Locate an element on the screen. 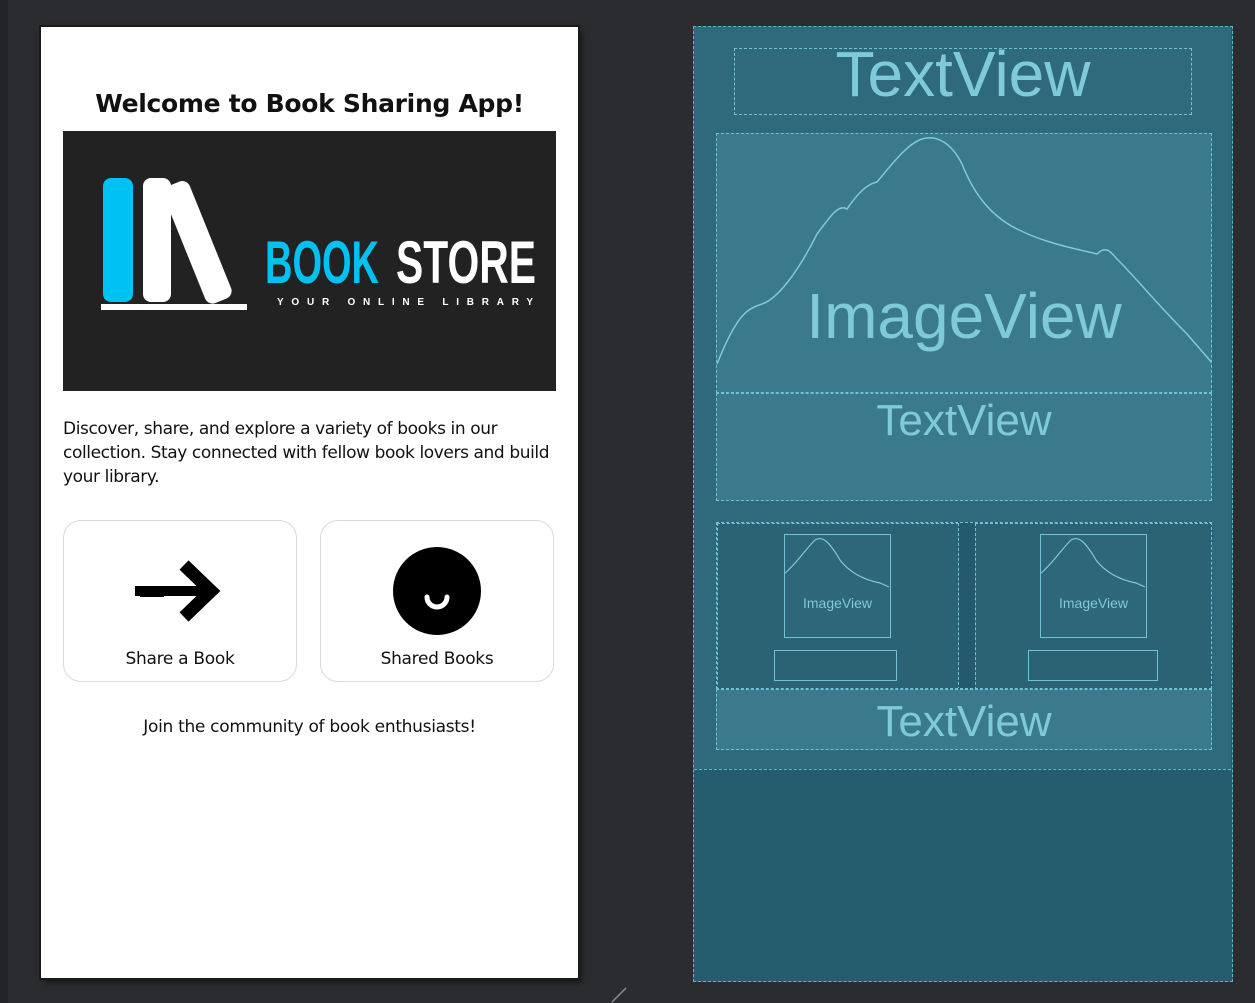 The height and width of the screenshot is (1003, 1255). blueprint-small-imageview-left: ImageView is located at coordinates (837, 586).